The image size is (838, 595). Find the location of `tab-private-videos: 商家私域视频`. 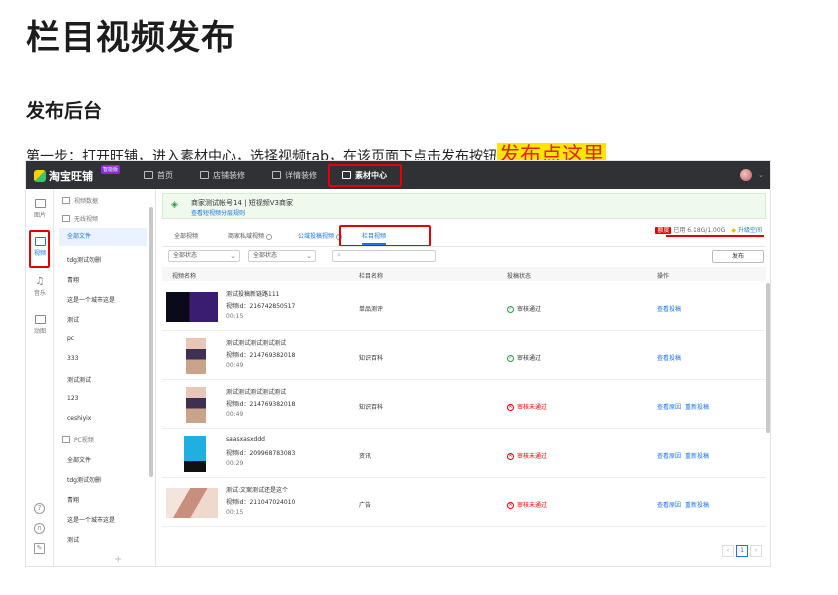

tab-private-videos: 商家私域视频 is located at coordinates (250, 237).